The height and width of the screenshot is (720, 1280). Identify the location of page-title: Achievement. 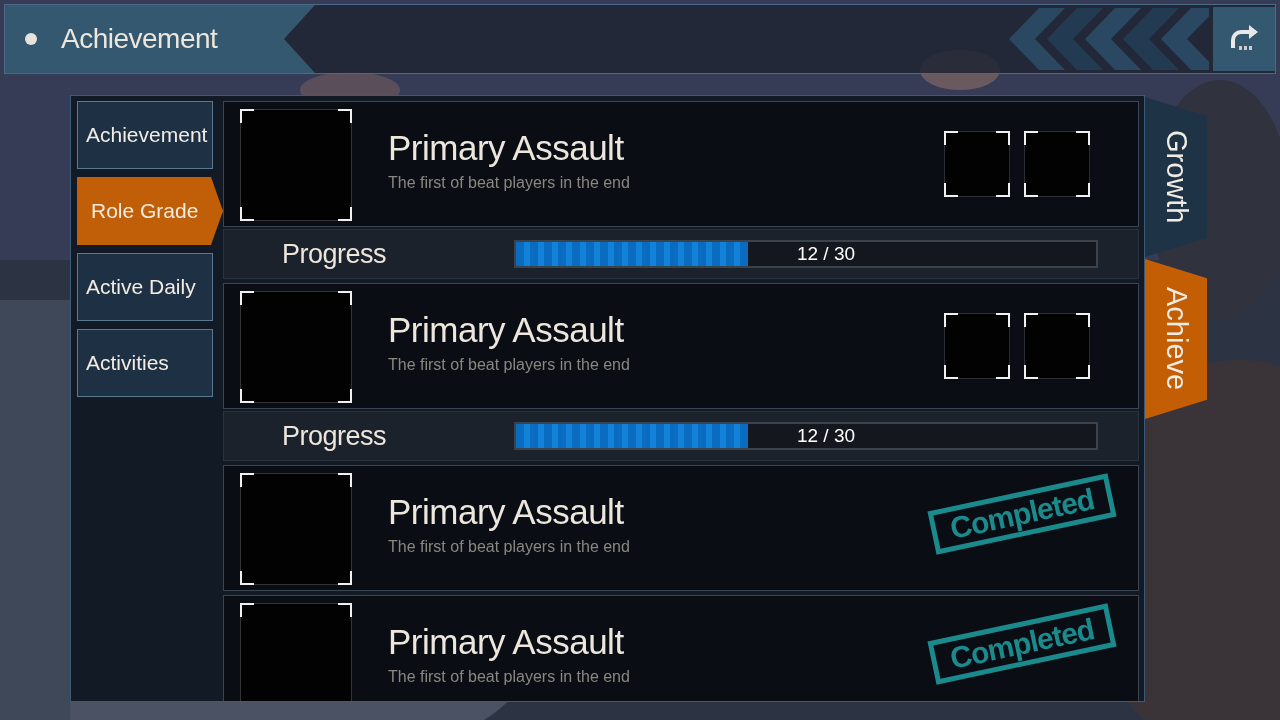
(139, 39).